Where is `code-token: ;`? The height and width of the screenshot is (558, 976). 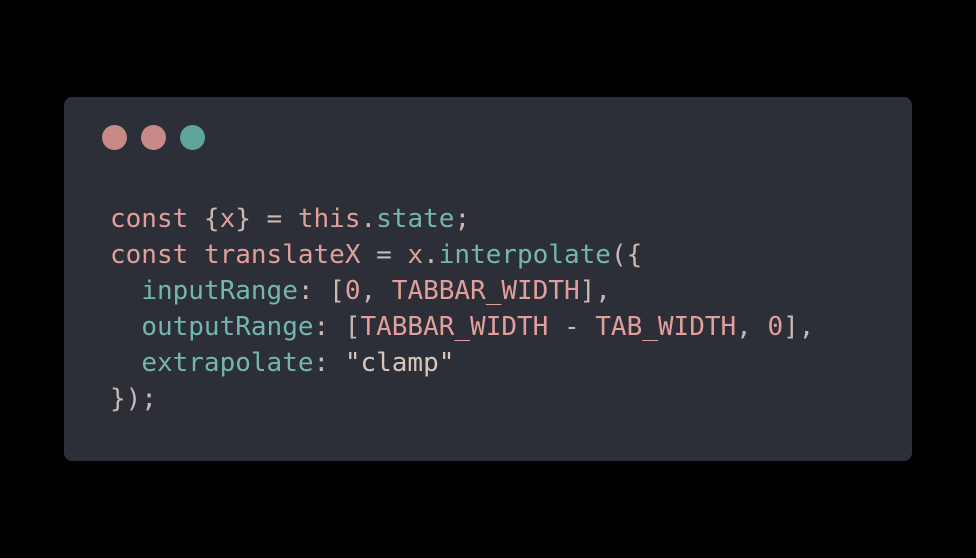
code-token: ; is located at coordinates (462, 219).